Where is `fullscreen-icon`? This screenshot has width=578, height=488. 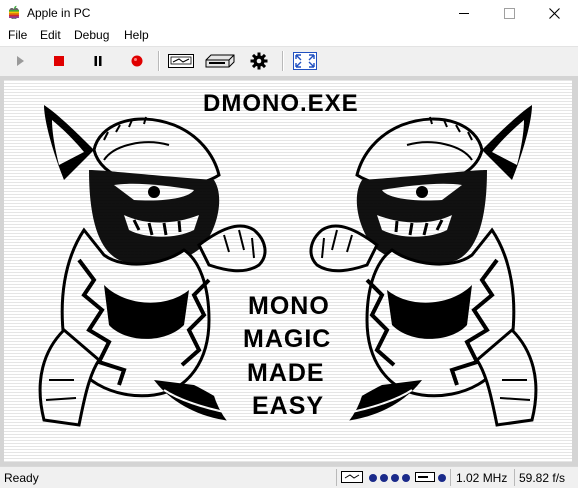 fullscreen-icon is located at coordinates (305, 61).